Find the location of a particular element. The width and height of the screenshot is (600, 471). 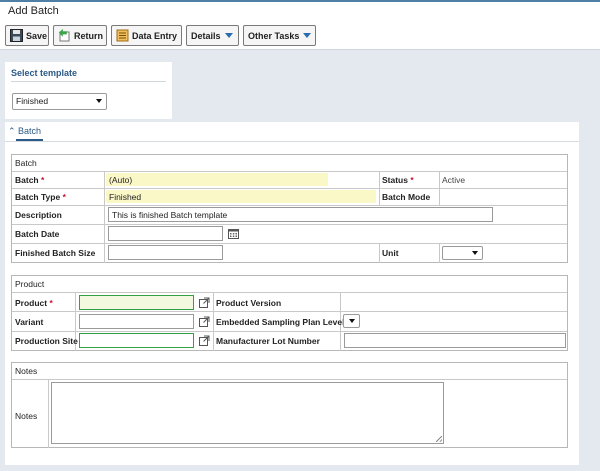

notes-section-title: Notes is located at coordinates (26, 371).